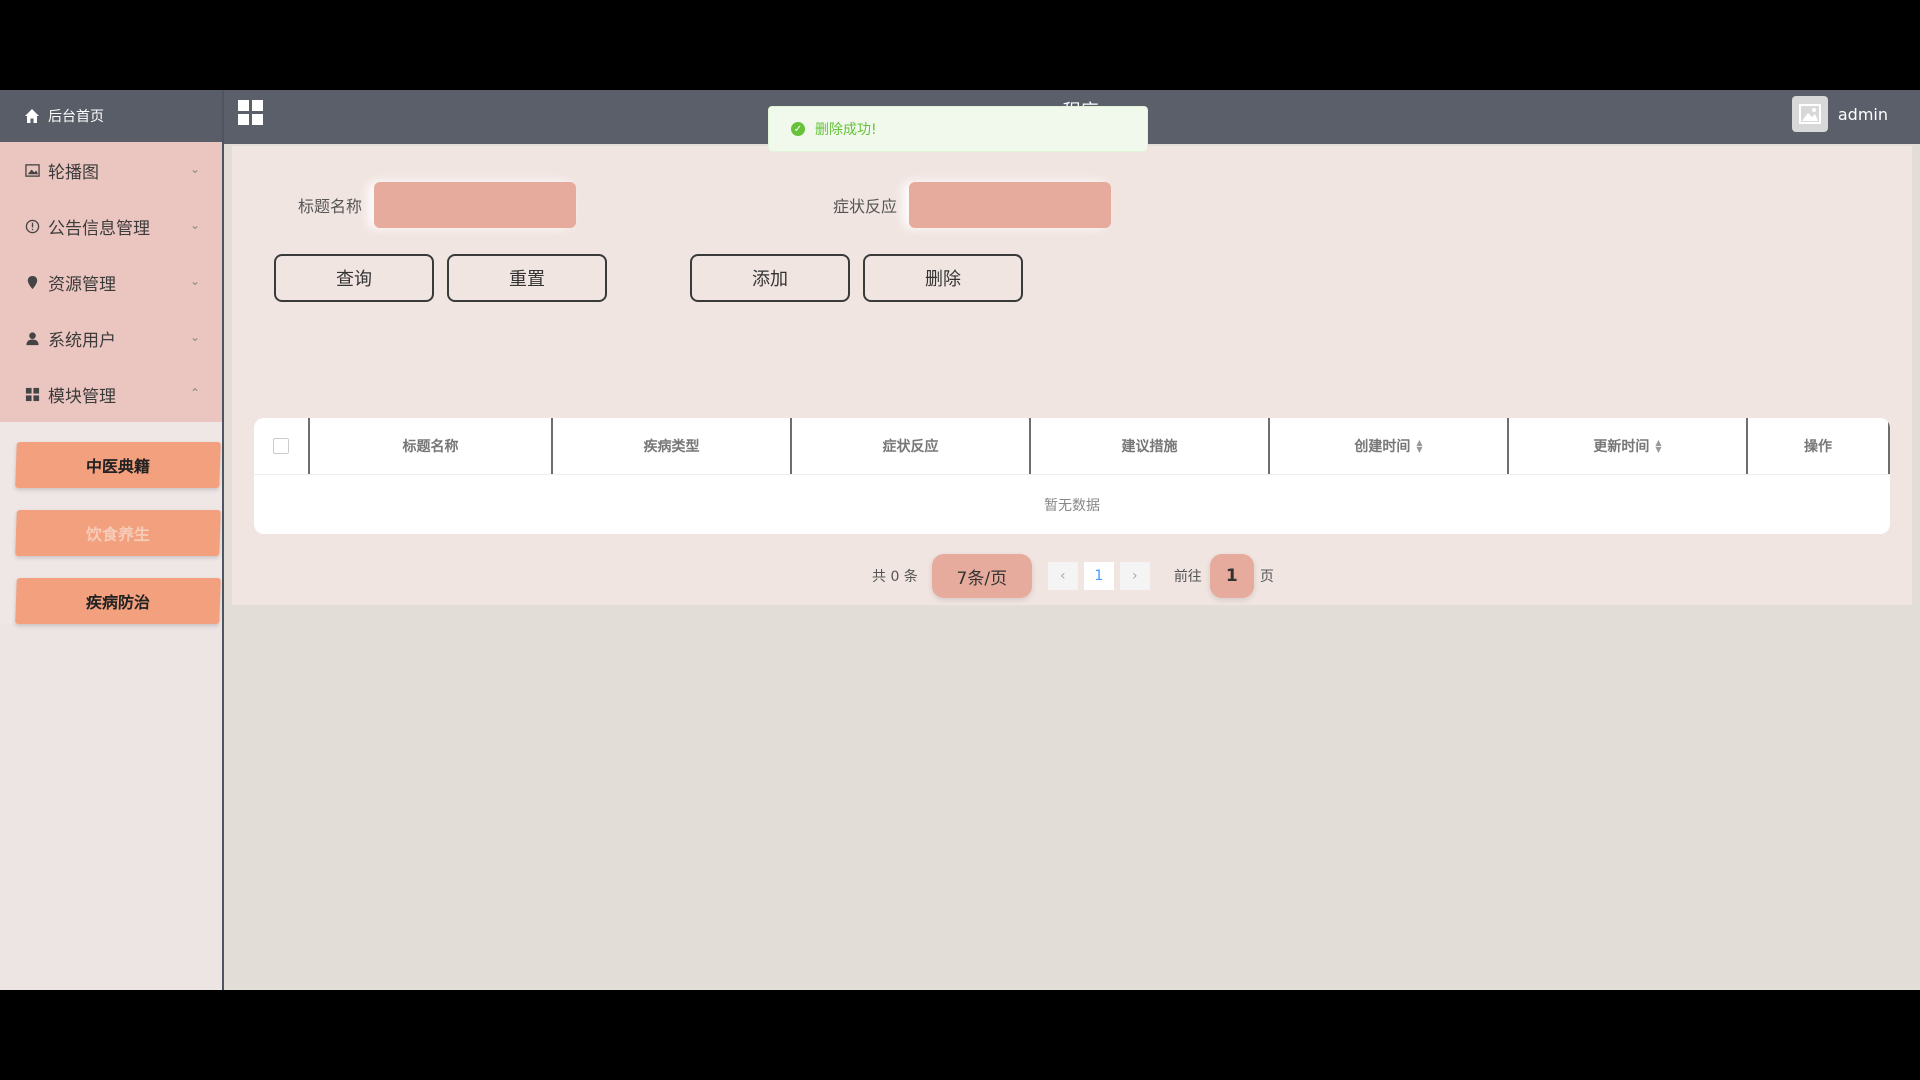  I want to click on delete-button: 删除, so click(943, 278).